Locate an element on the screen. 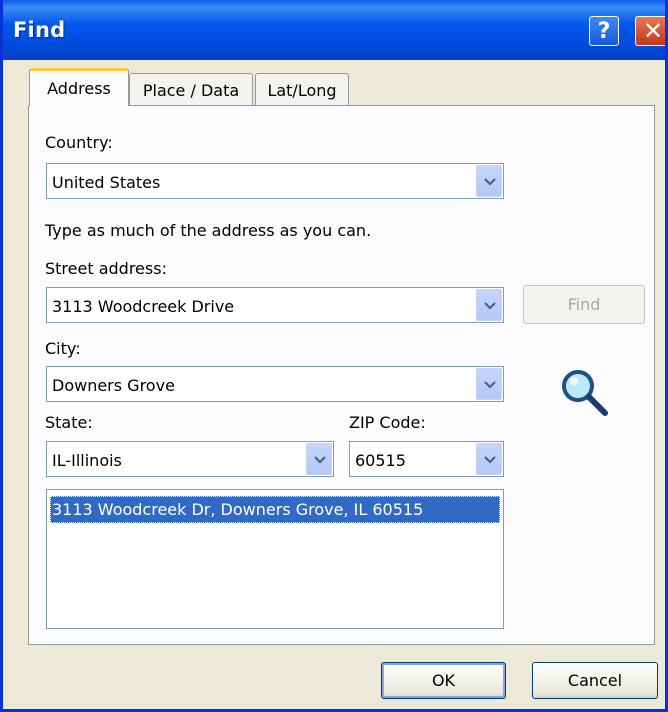  city-combo: Downers Grove is located at coordinates (275, 384).